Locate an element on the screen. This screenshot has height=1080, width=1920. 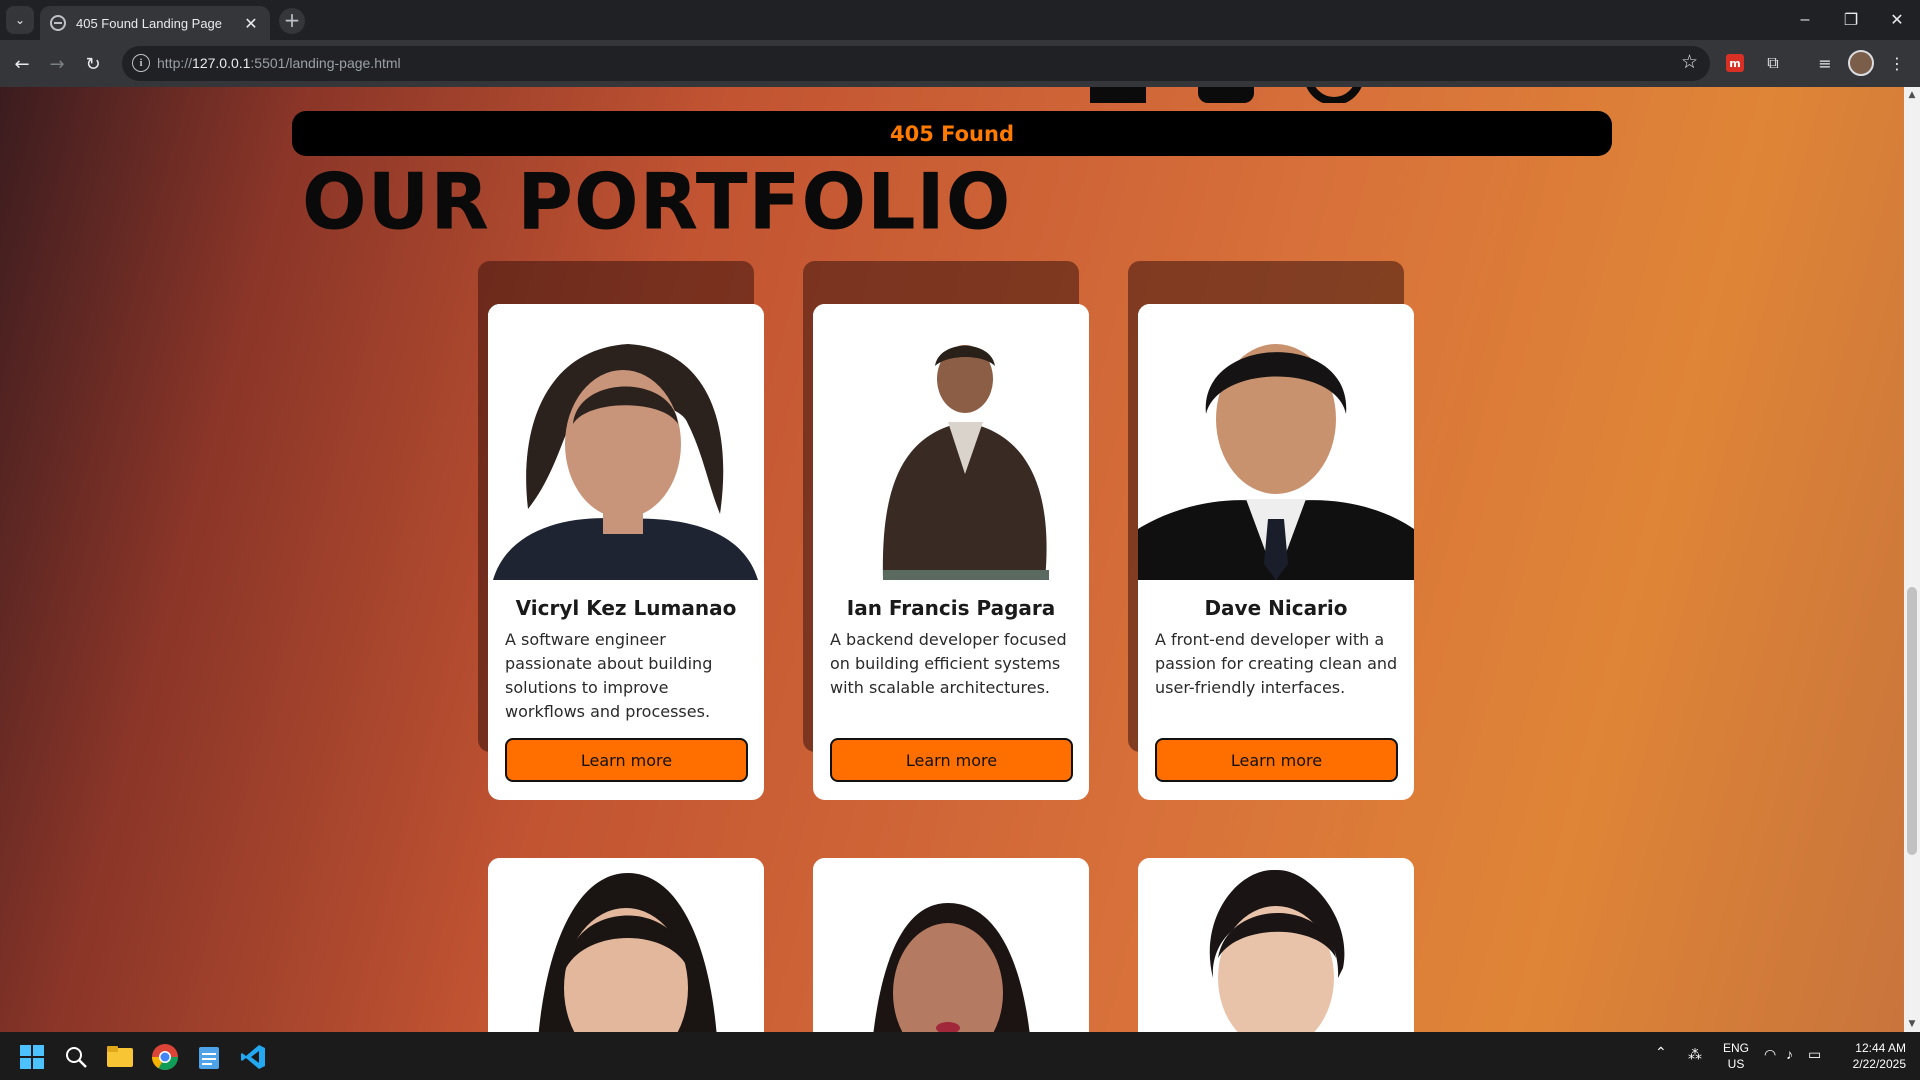
tab-search-button: ⌄ is located at coordinates (20, 20).